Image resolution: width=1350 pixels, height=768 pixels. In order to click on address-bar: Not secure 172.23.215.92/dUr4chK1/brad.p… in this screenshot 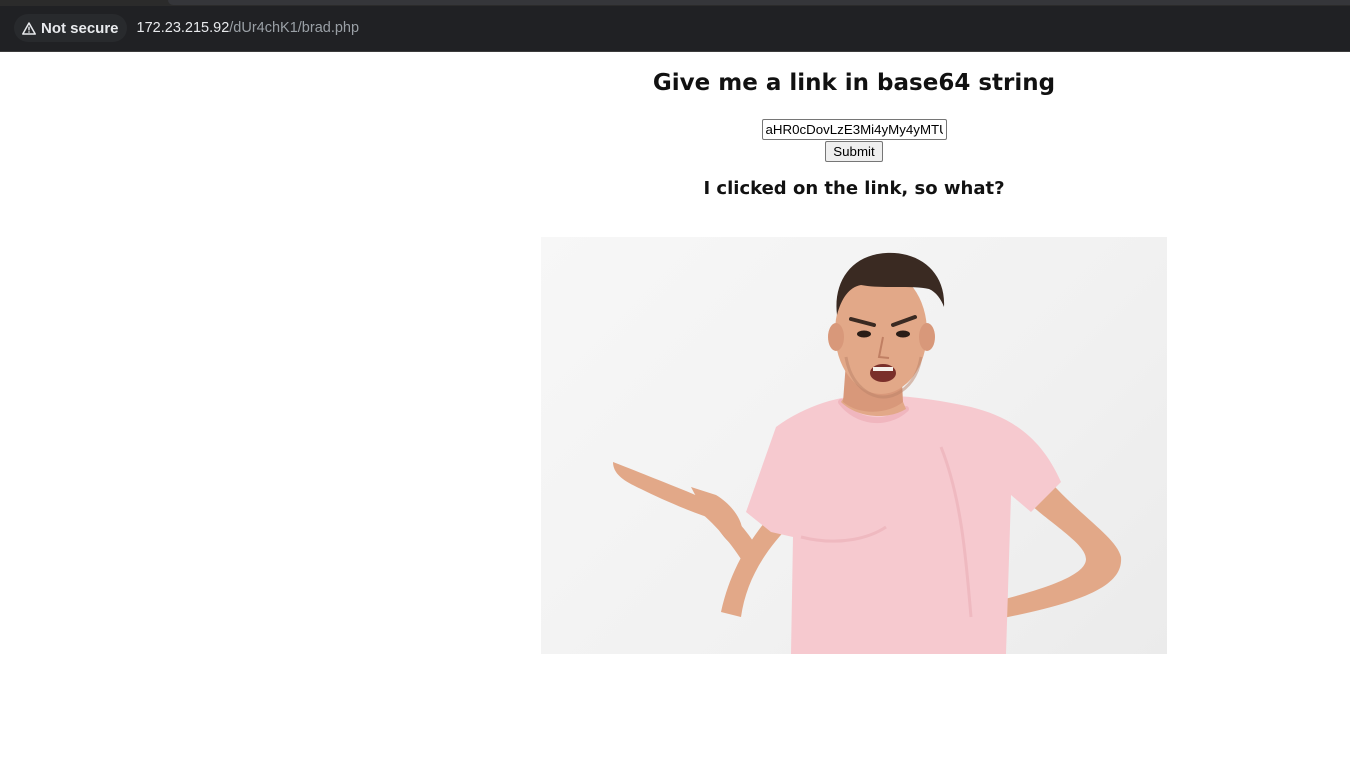, I will do `click(674, 28)`.